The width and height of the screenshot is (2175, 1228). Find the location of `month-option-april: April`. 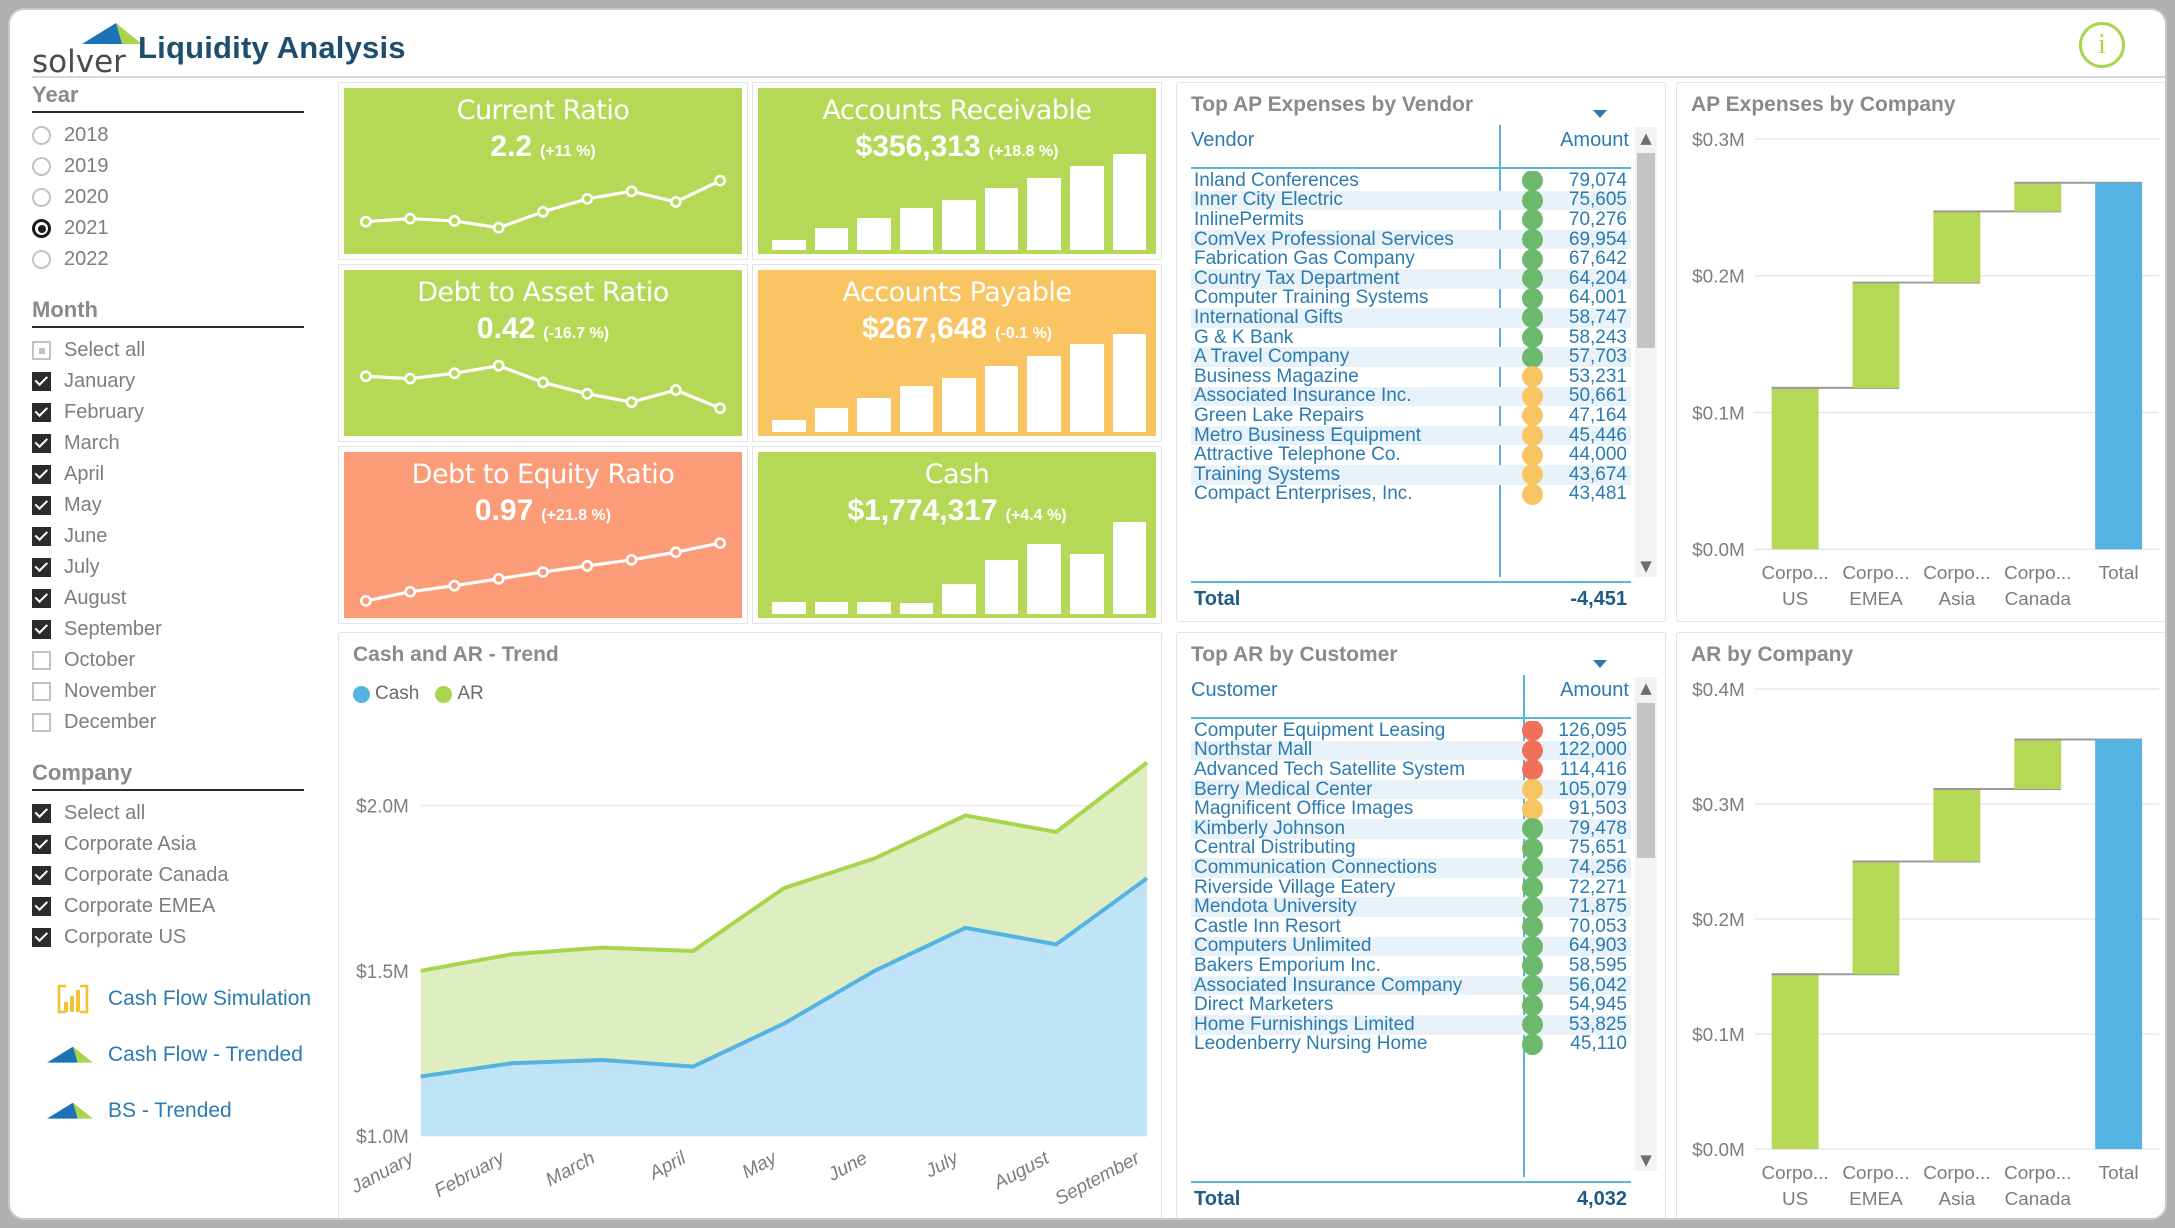

month-option-april: April is located at coordinates (181, 474).